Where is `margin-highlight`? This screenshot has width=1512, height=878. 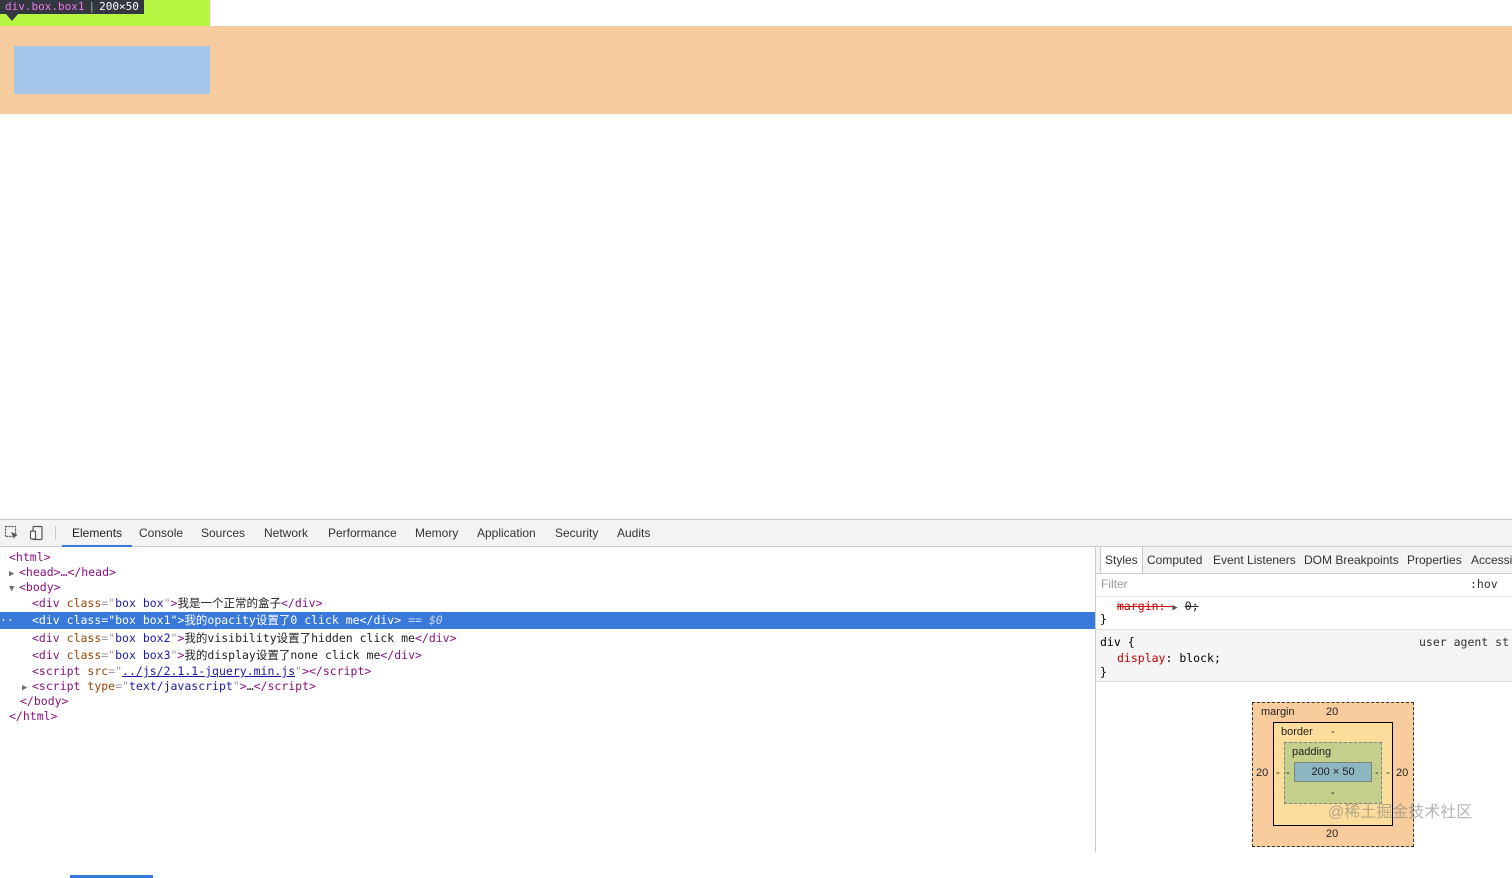 margin-highlight is located at coordinates (756, 70).